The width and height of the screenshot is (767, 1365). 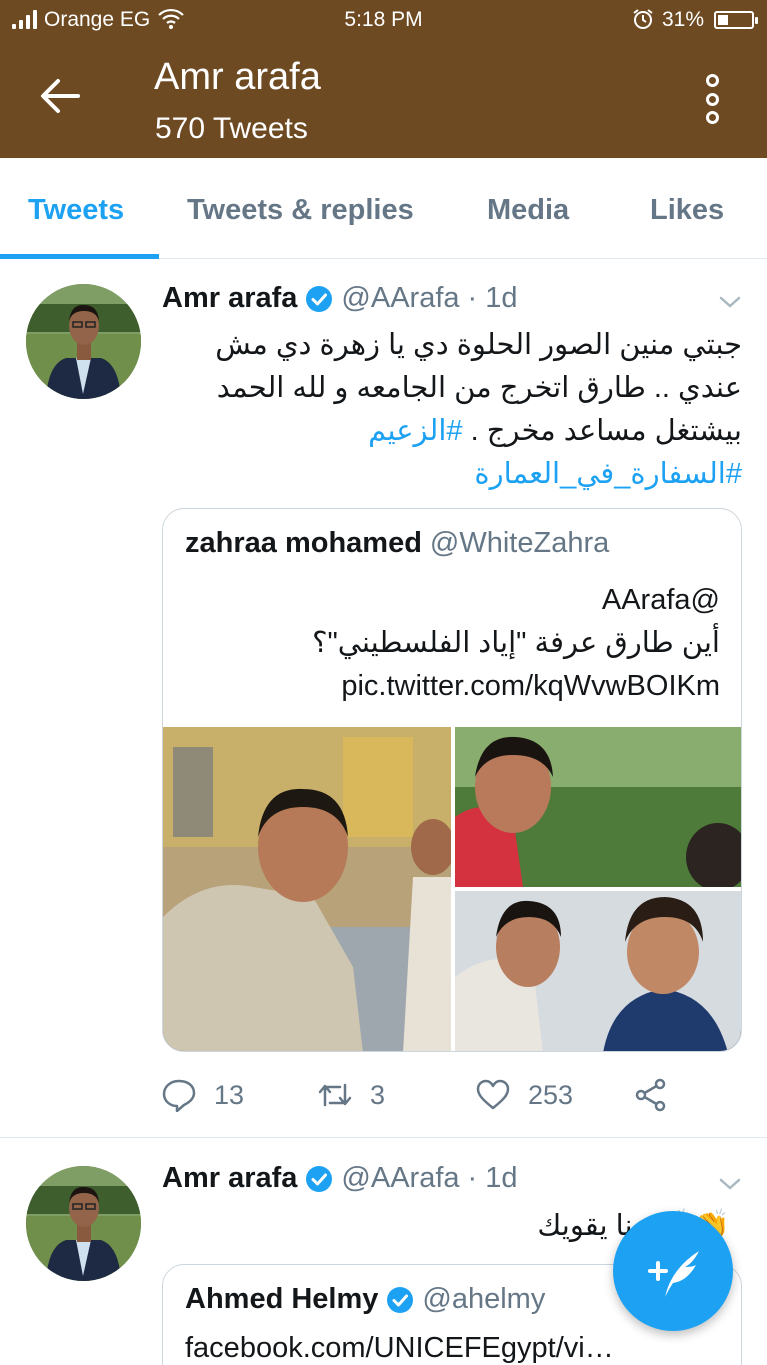 What do you see at coordinates (335, 1095) in the screenshot?
I see `retweet-icon` at bounding box center [335, 1095].